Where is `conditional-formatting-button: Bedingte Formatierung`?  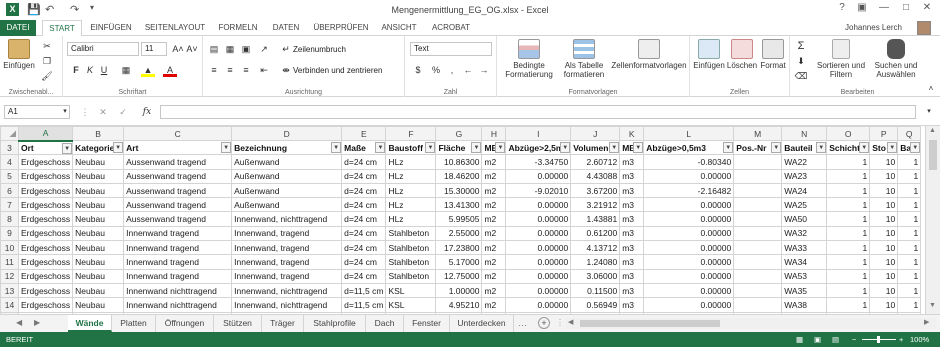
conditional-formatting-button: Bedingte Formatierung is located at coordinates (529, 59).